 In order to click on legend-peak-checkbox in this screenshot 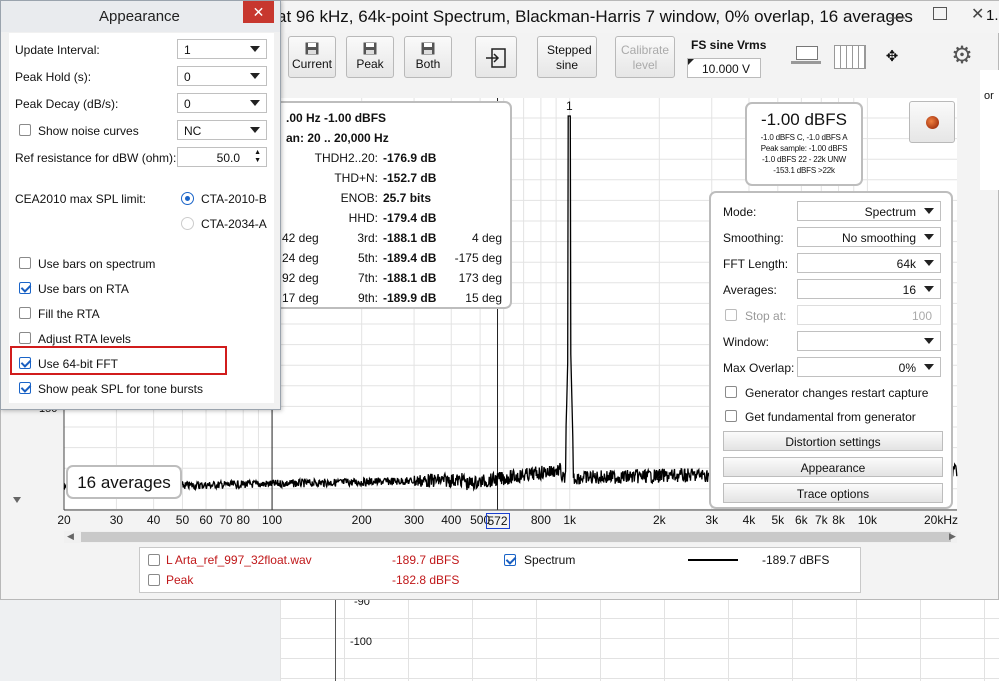, I will do `click(154, 580)`.